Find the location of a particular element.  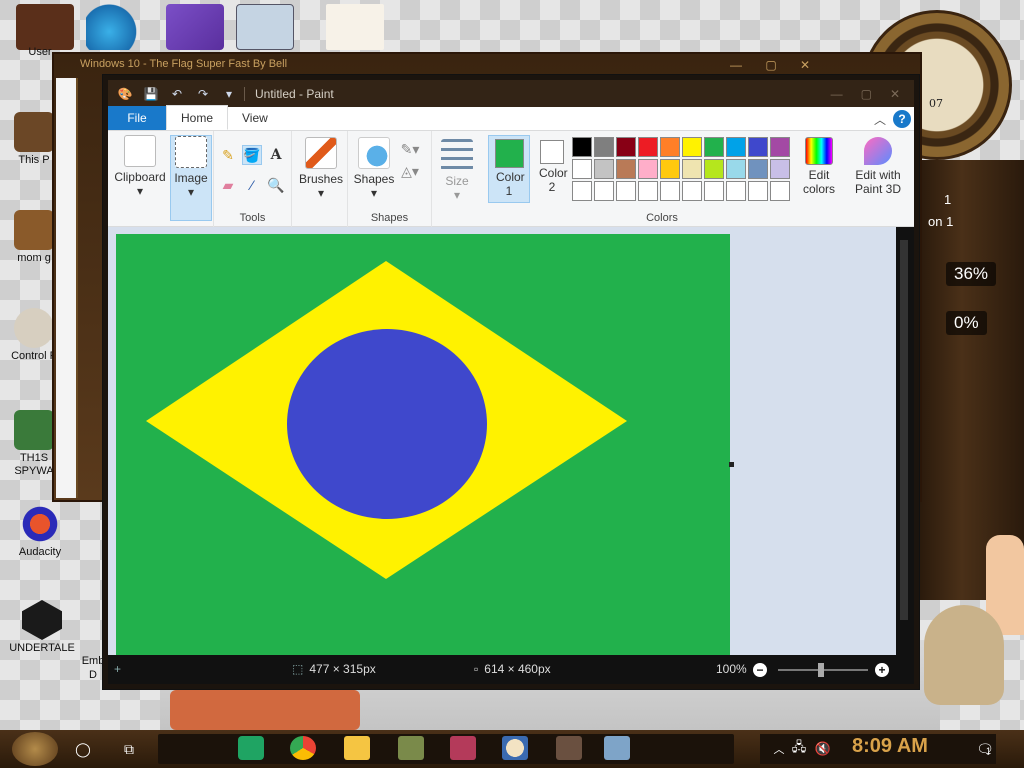

fill-icon: 🪣 is located at coordinates (252, 155).